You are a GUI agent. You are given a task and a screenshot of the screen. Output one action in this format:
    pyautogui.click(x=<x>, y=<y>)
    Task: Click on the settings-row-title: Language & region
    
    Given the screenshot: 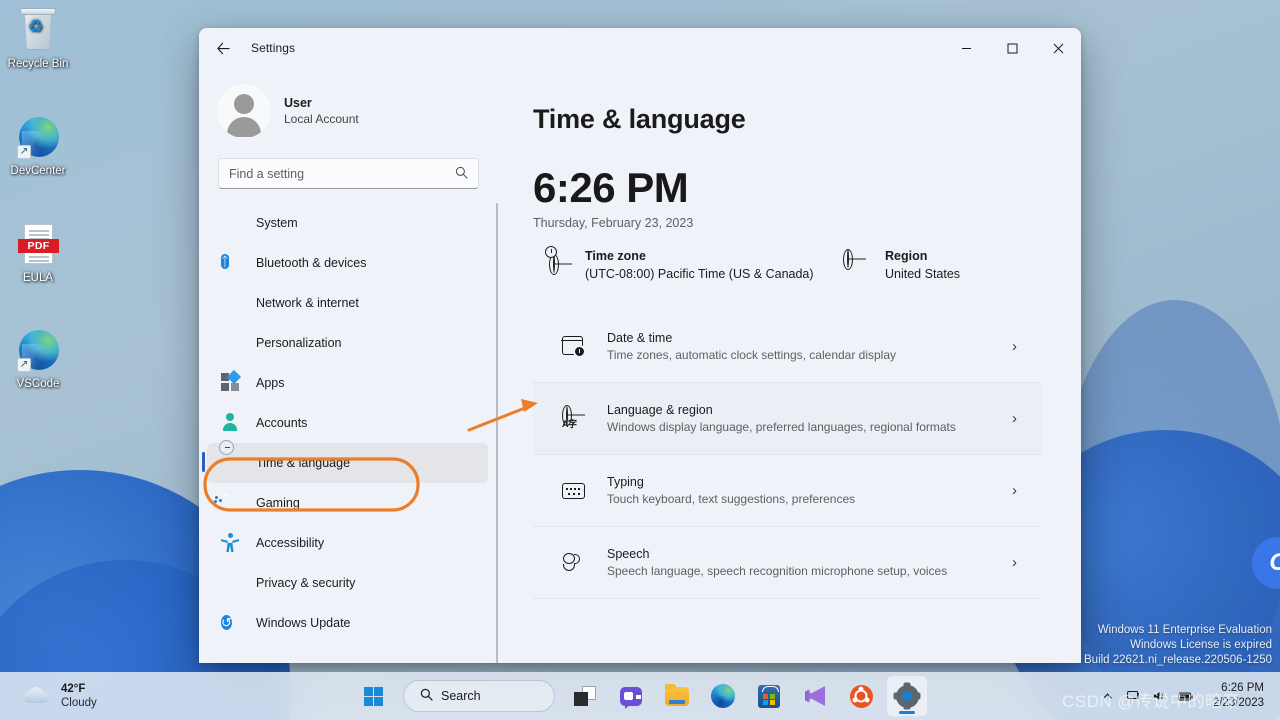 What is the action you would take?
    pyautogui.click(x=660, y=410)
    